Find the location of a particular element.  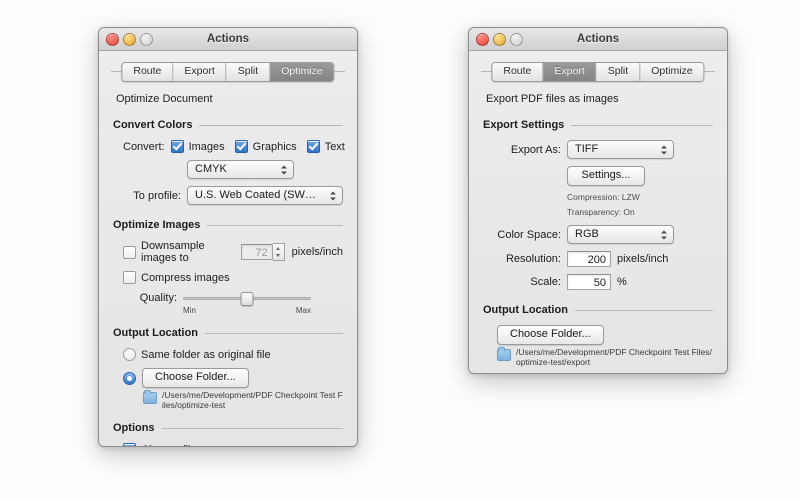

titlebar-right: Actions is located at coordinates (598, 39).